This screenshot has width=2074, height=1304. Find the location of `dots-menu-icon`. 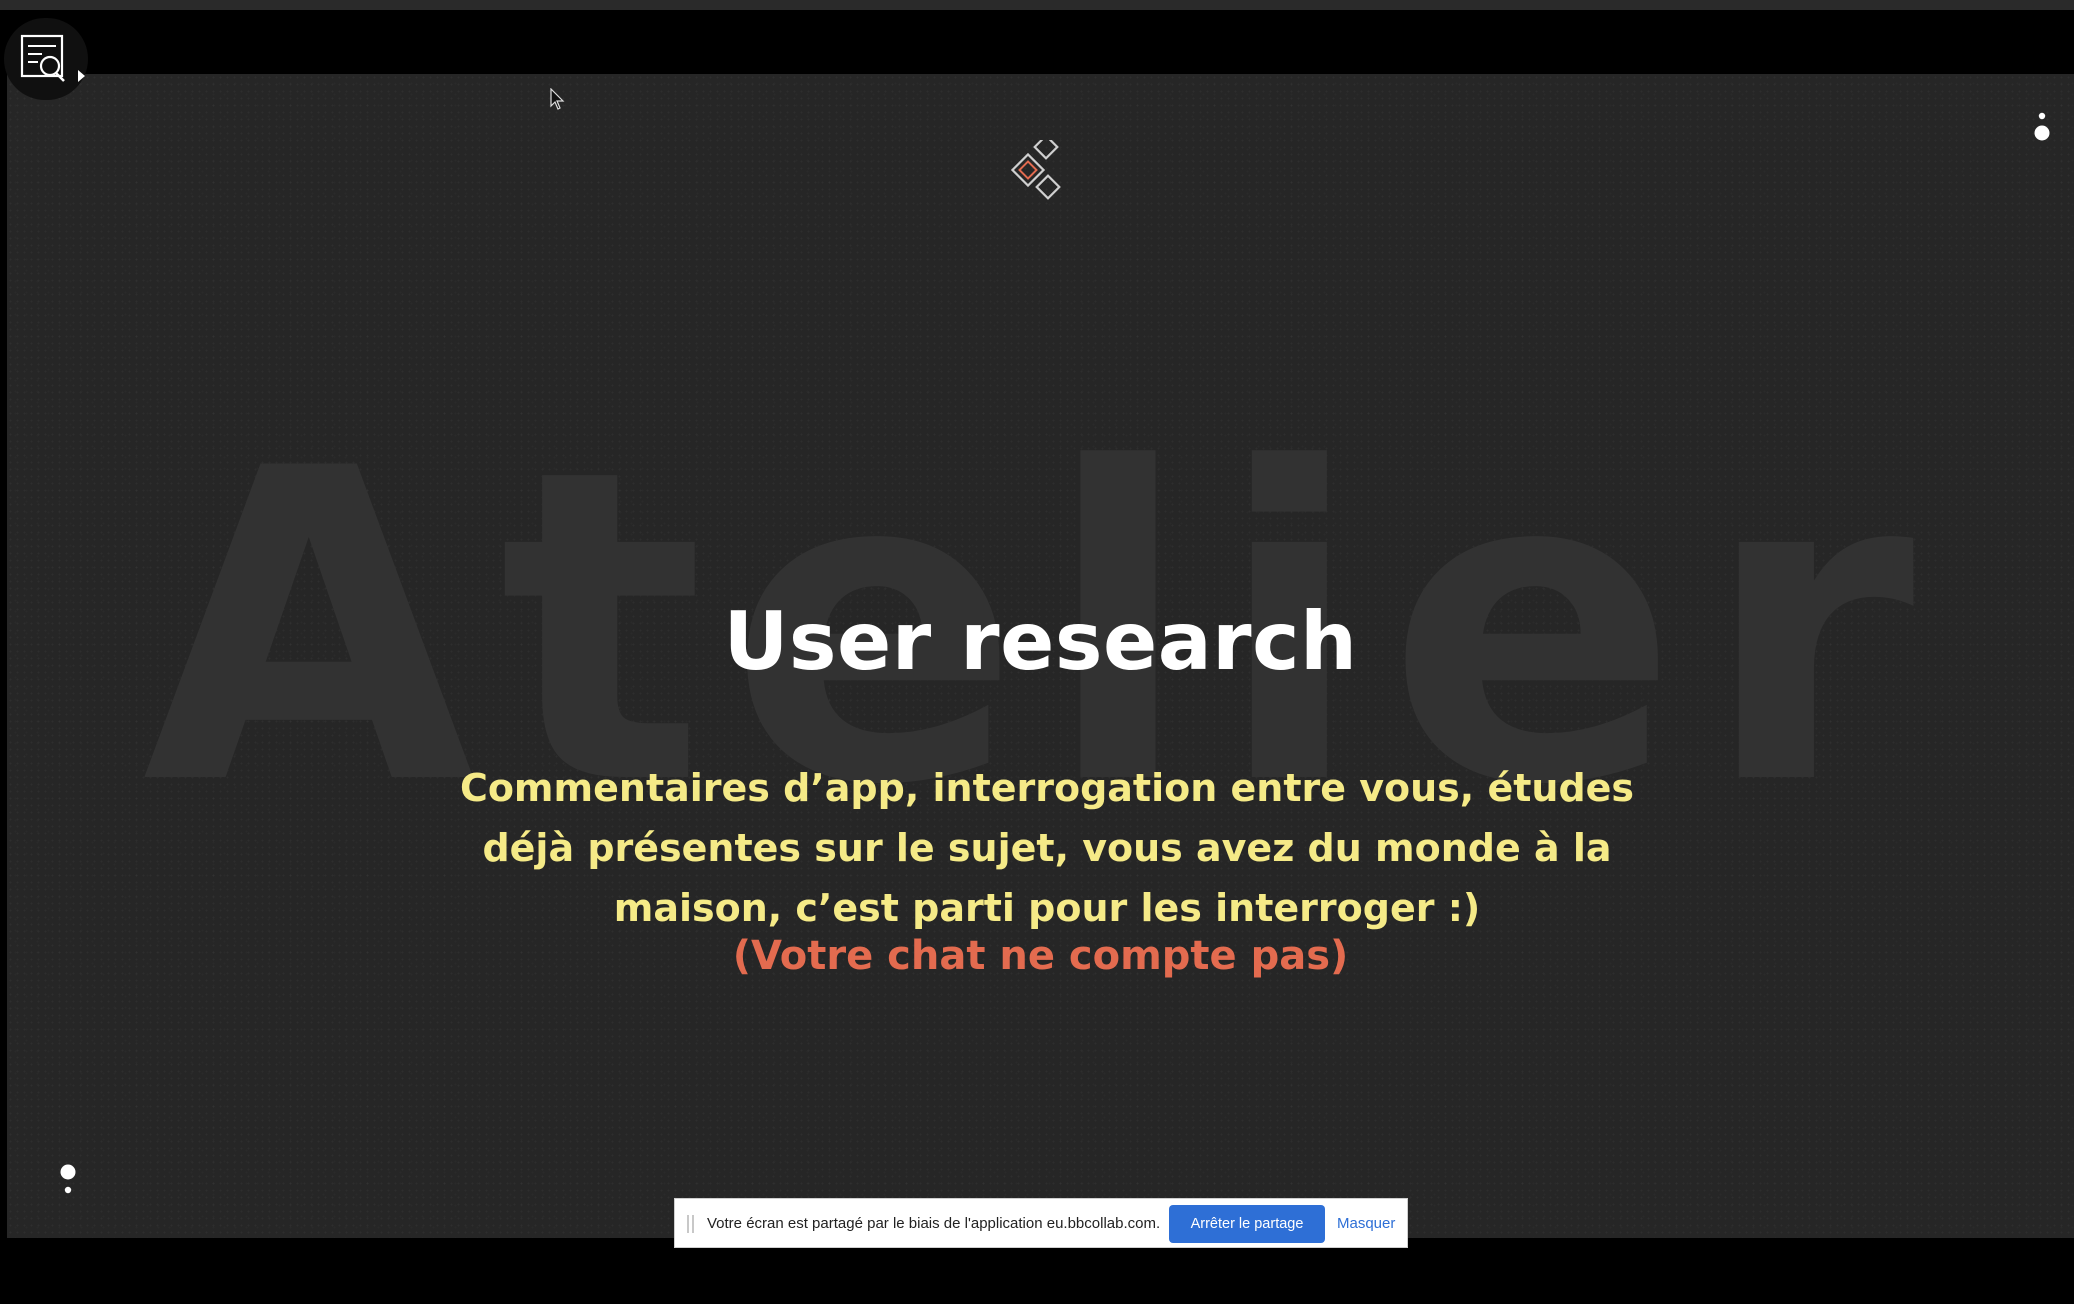

dots-menu-icon is located at coordinates (2042, 127).